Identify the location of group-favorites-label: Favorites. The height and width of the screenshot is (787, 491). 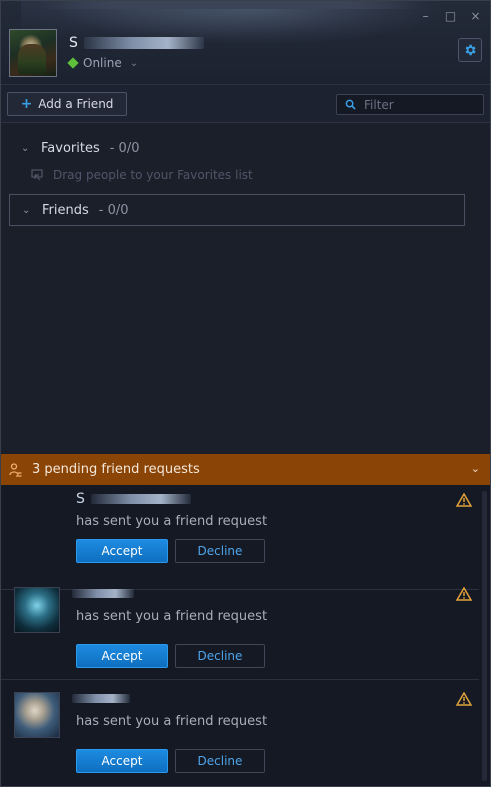
(70, 148).